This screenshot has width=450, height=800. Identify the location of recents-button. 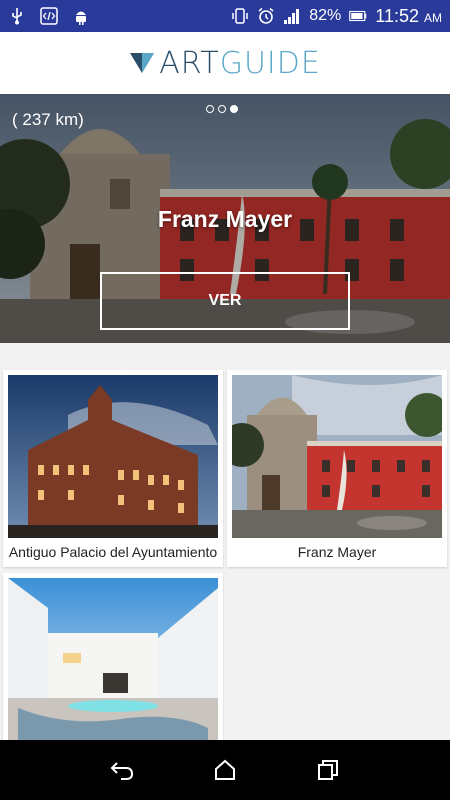
(328, 770).